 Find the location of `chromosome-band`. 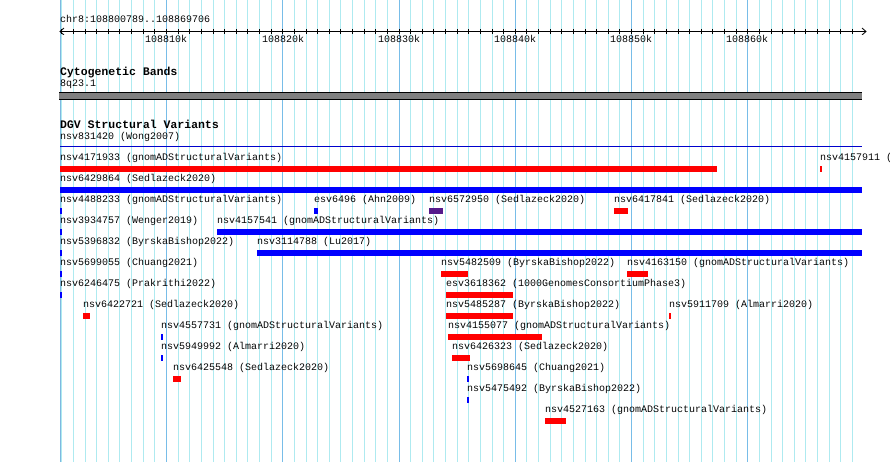

chromosome-band is located at coordinates (460, 96).